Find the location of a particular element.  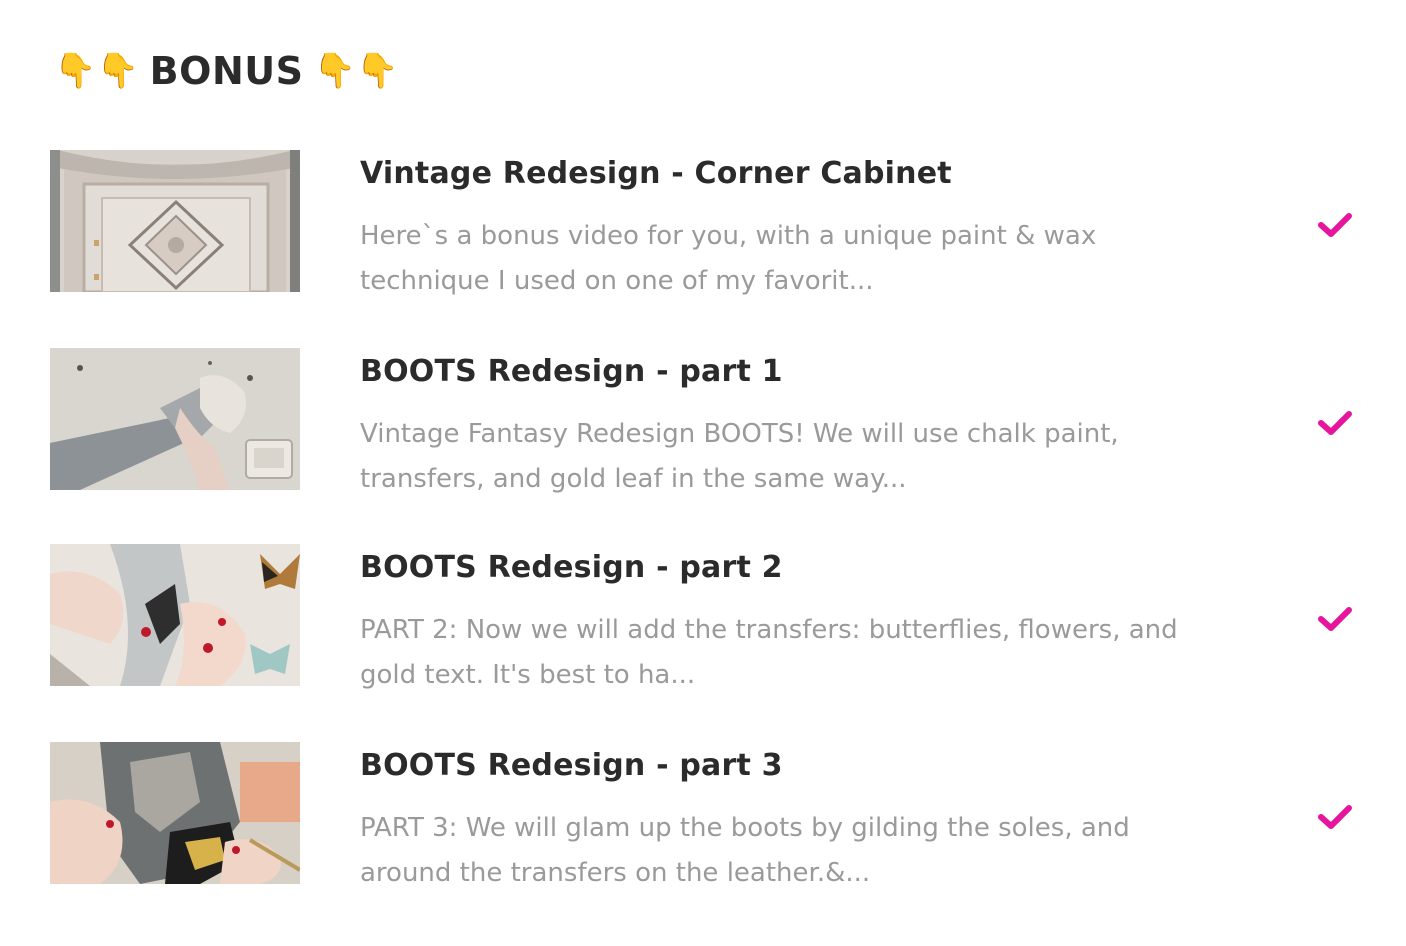

boots-painting-thumbnail-image is located at coordinates (175, 419).